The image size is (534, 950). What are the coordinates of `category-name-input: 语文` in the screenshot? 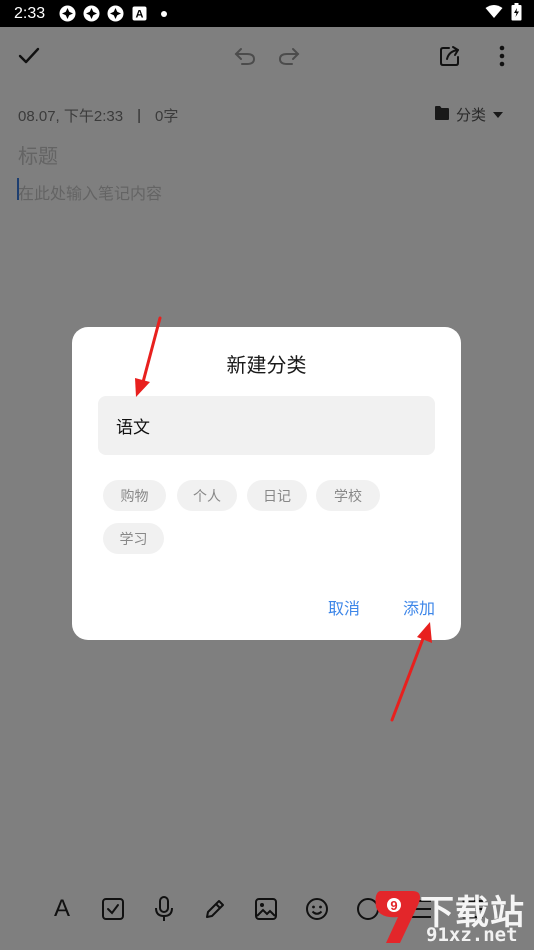 It's located at (266, 425).